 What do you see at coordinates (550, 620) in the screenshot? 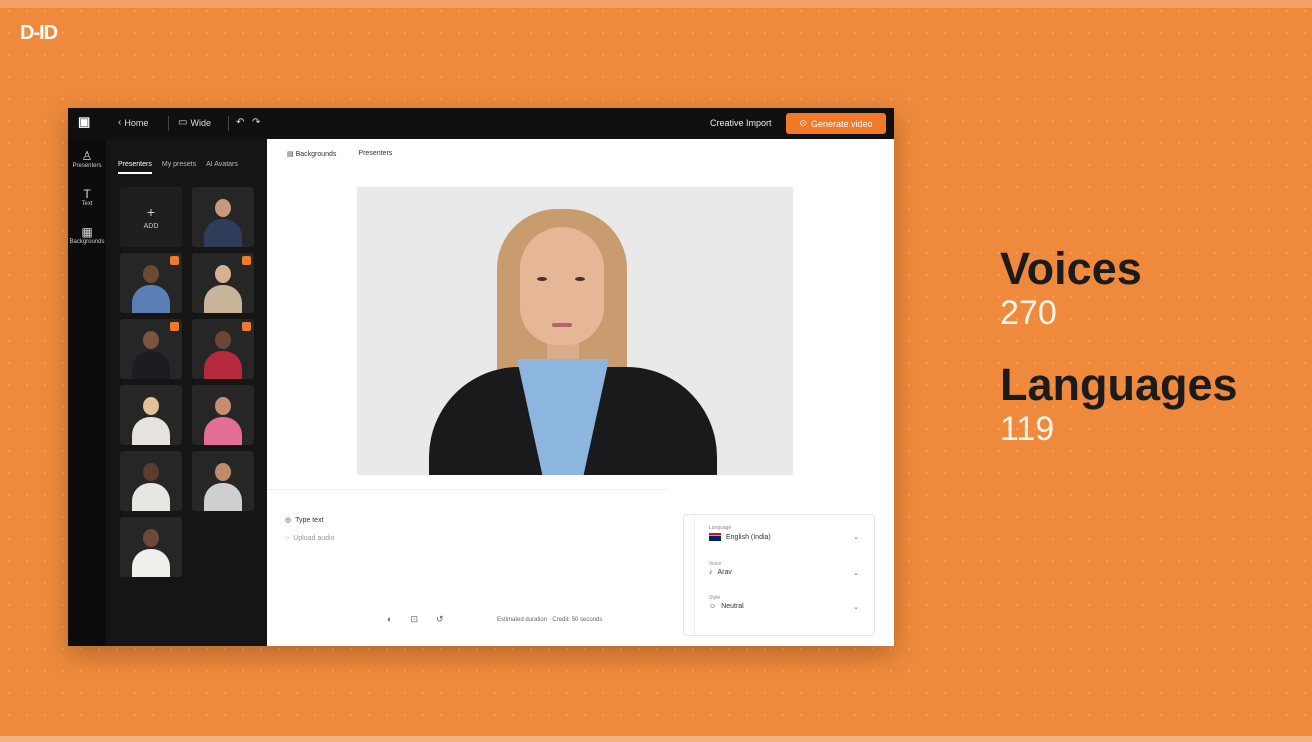
I see `estimated-cost: Estimated duration · Credit: 50 seconds` at bounding box center [550, 620].